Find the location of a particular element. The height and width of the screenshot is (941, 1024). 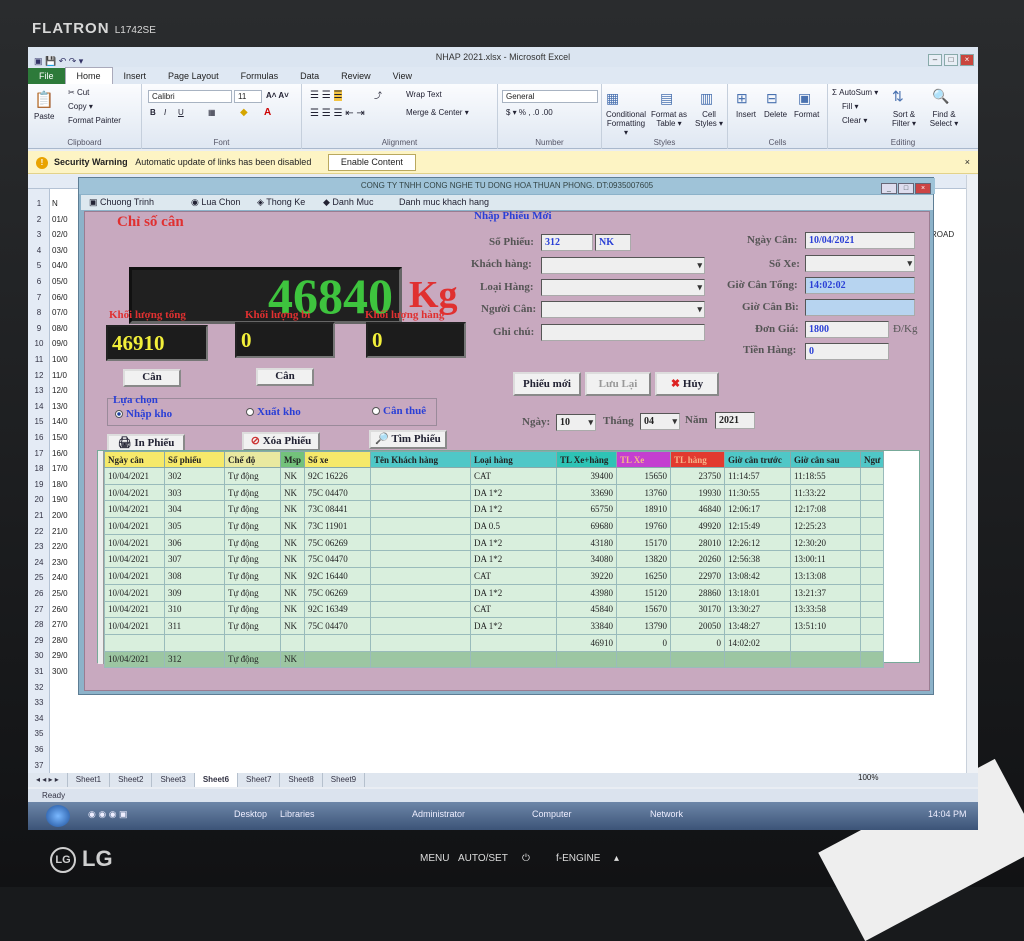

minimize-icon: – is located at coordinates (935, 60).